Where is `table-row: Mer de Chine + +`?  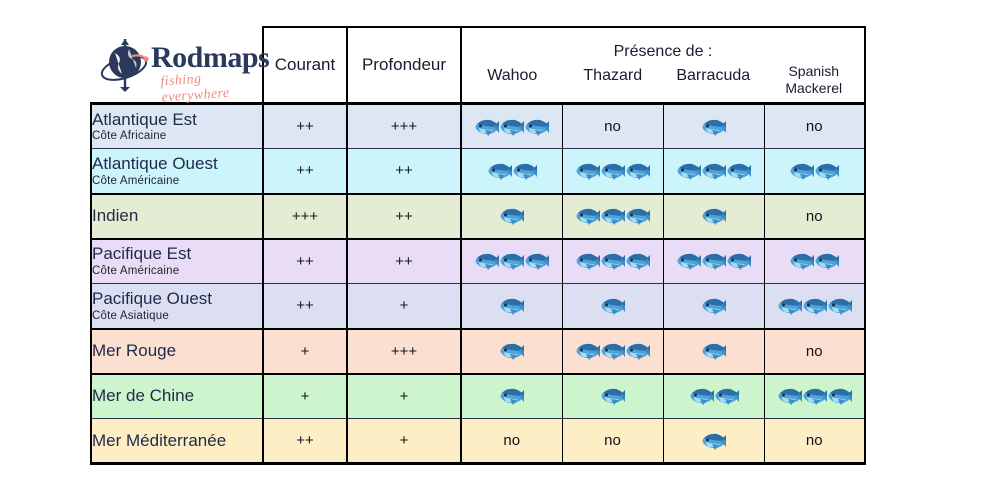
table-row: Mer de Chine + + is located at coordinates (478, 395).